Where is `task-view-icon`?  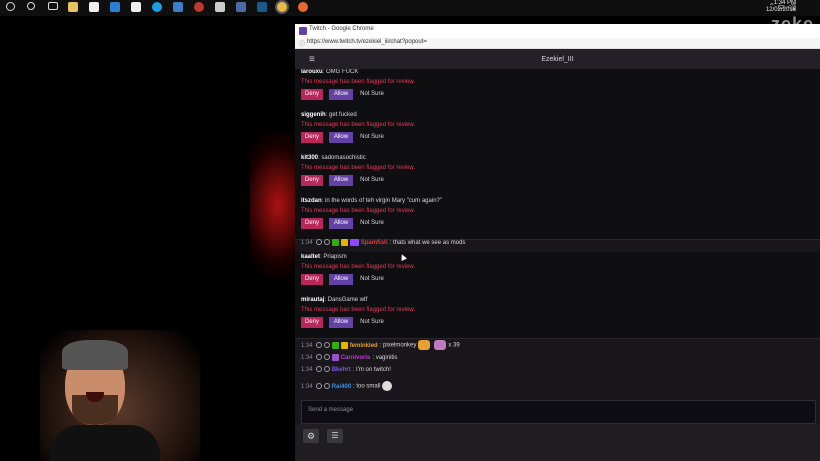
task-view-icon is located at coordinates (53, 6).